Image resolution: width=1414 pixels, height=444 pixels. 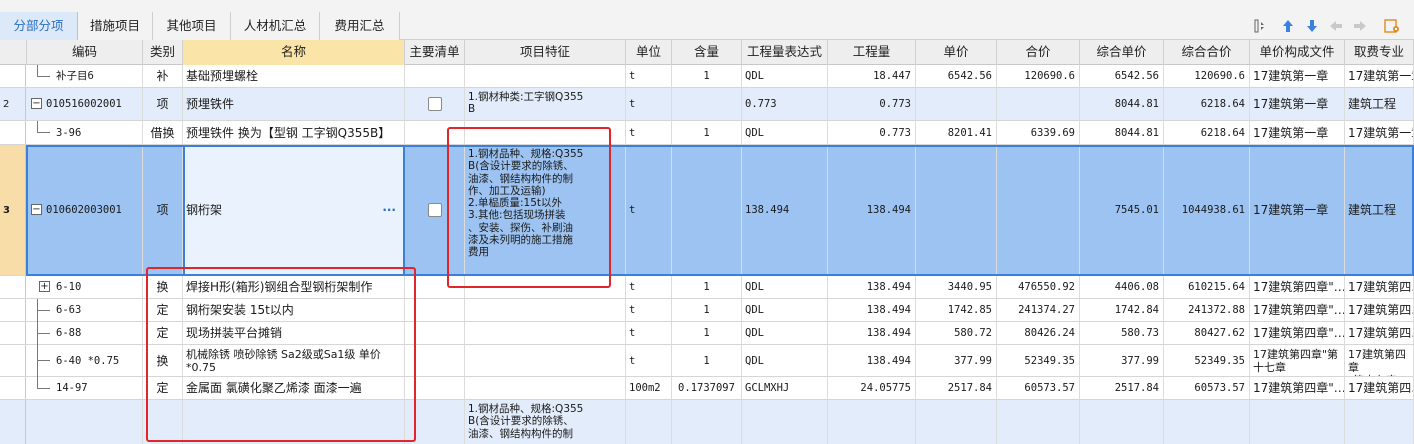 What do you see at coordinates (1207, 52) in the screenshot?
I see `header-comp-total: 综合合价` at bounding box center [1207, 52].